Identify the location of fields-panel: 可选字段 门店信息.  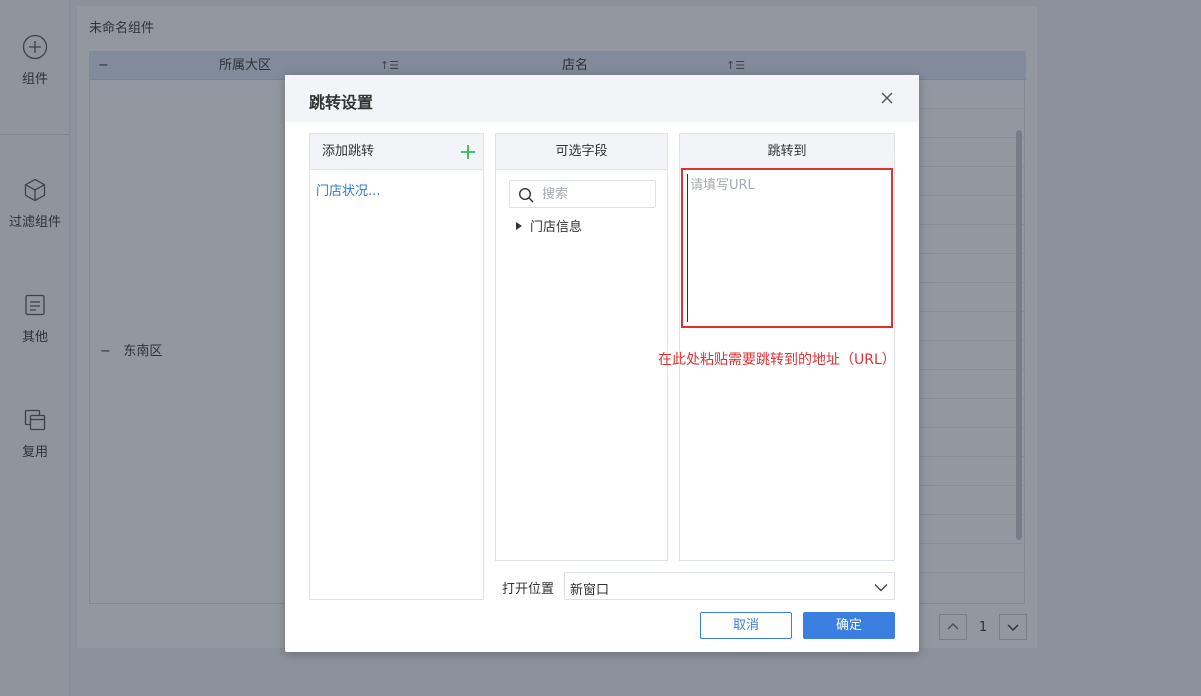
(581, 347).